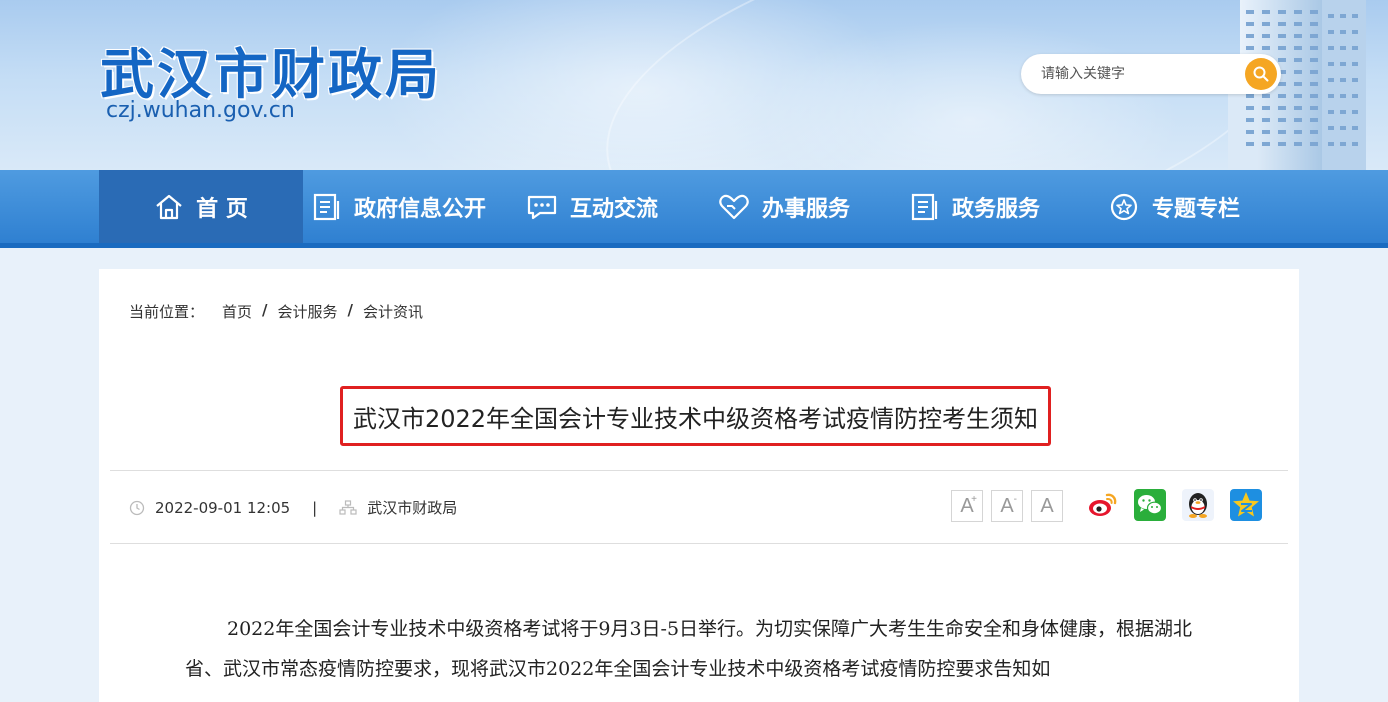  What do you see at coordinates (169, 206) in the screenshot?
I see `home-icon` at bounding box center [169, 206].